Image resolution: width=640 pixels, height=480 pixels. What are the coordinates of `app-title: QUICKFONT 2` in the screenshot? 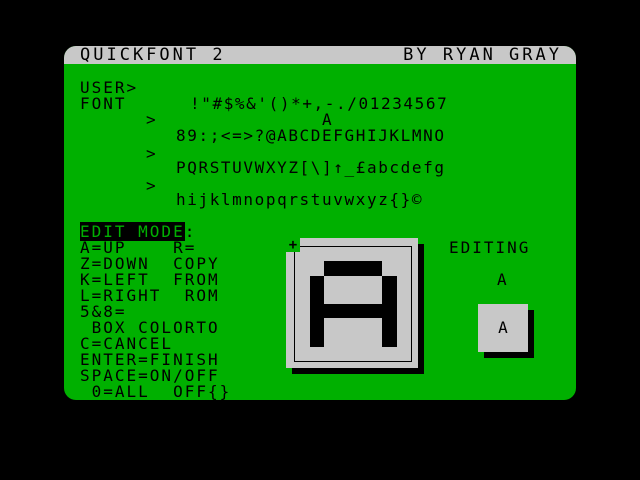 It's located at (153, 55).